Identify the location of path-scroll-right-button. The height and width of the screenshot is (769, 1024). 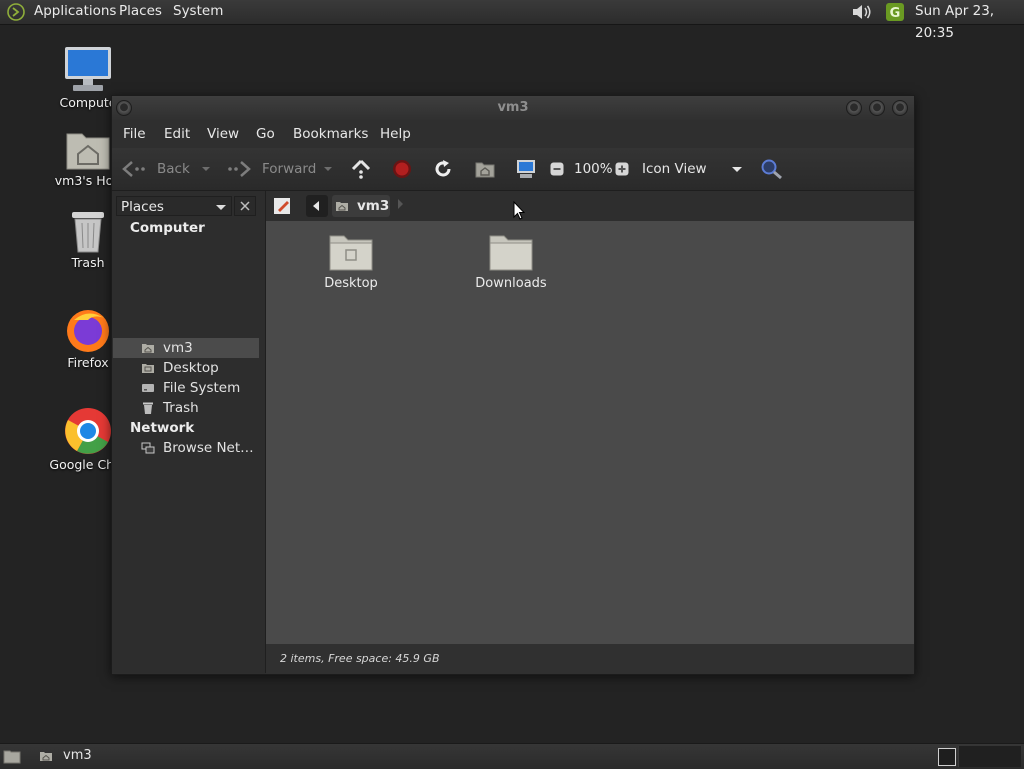
(400, 204).